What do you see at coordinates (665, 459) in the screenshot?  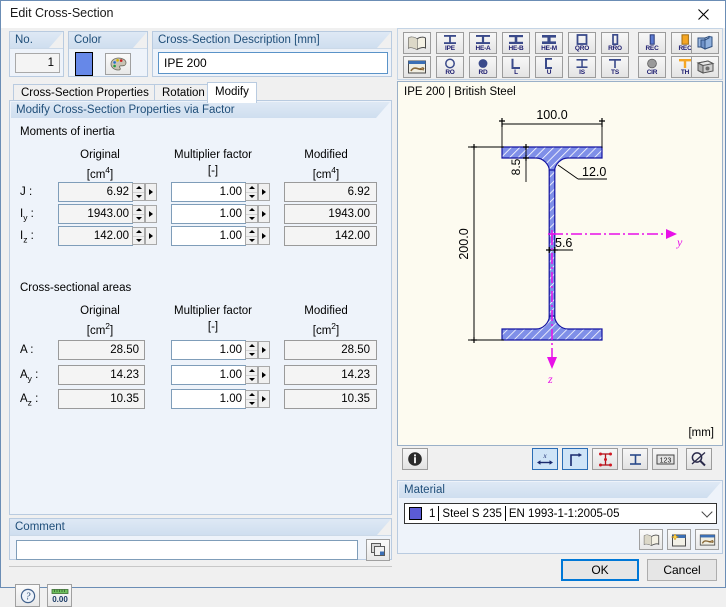 I see `show-numbering-button: 123` at bounding box center [665, 459].